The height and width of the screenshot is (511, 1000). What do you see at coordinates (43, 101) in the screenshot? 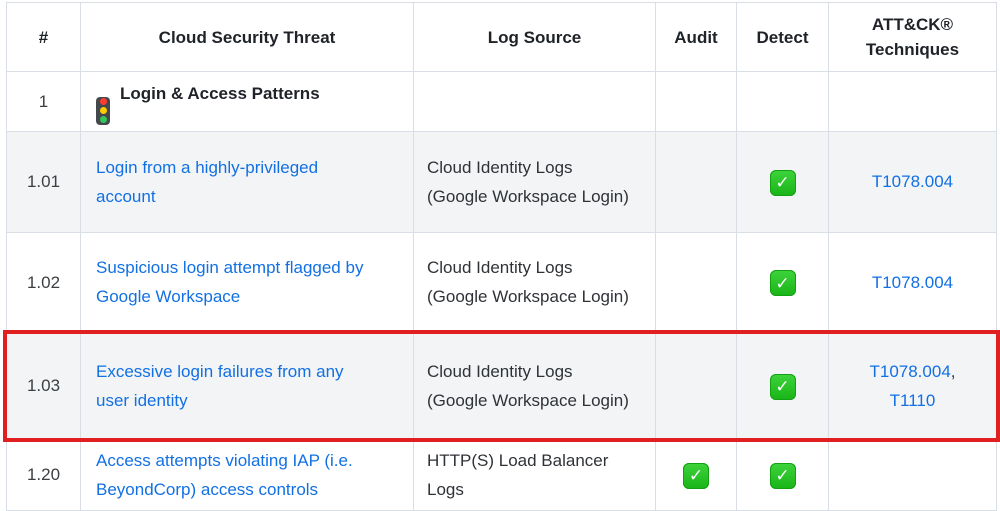
I see `row-number: 1` at bounding box center [43, 101].